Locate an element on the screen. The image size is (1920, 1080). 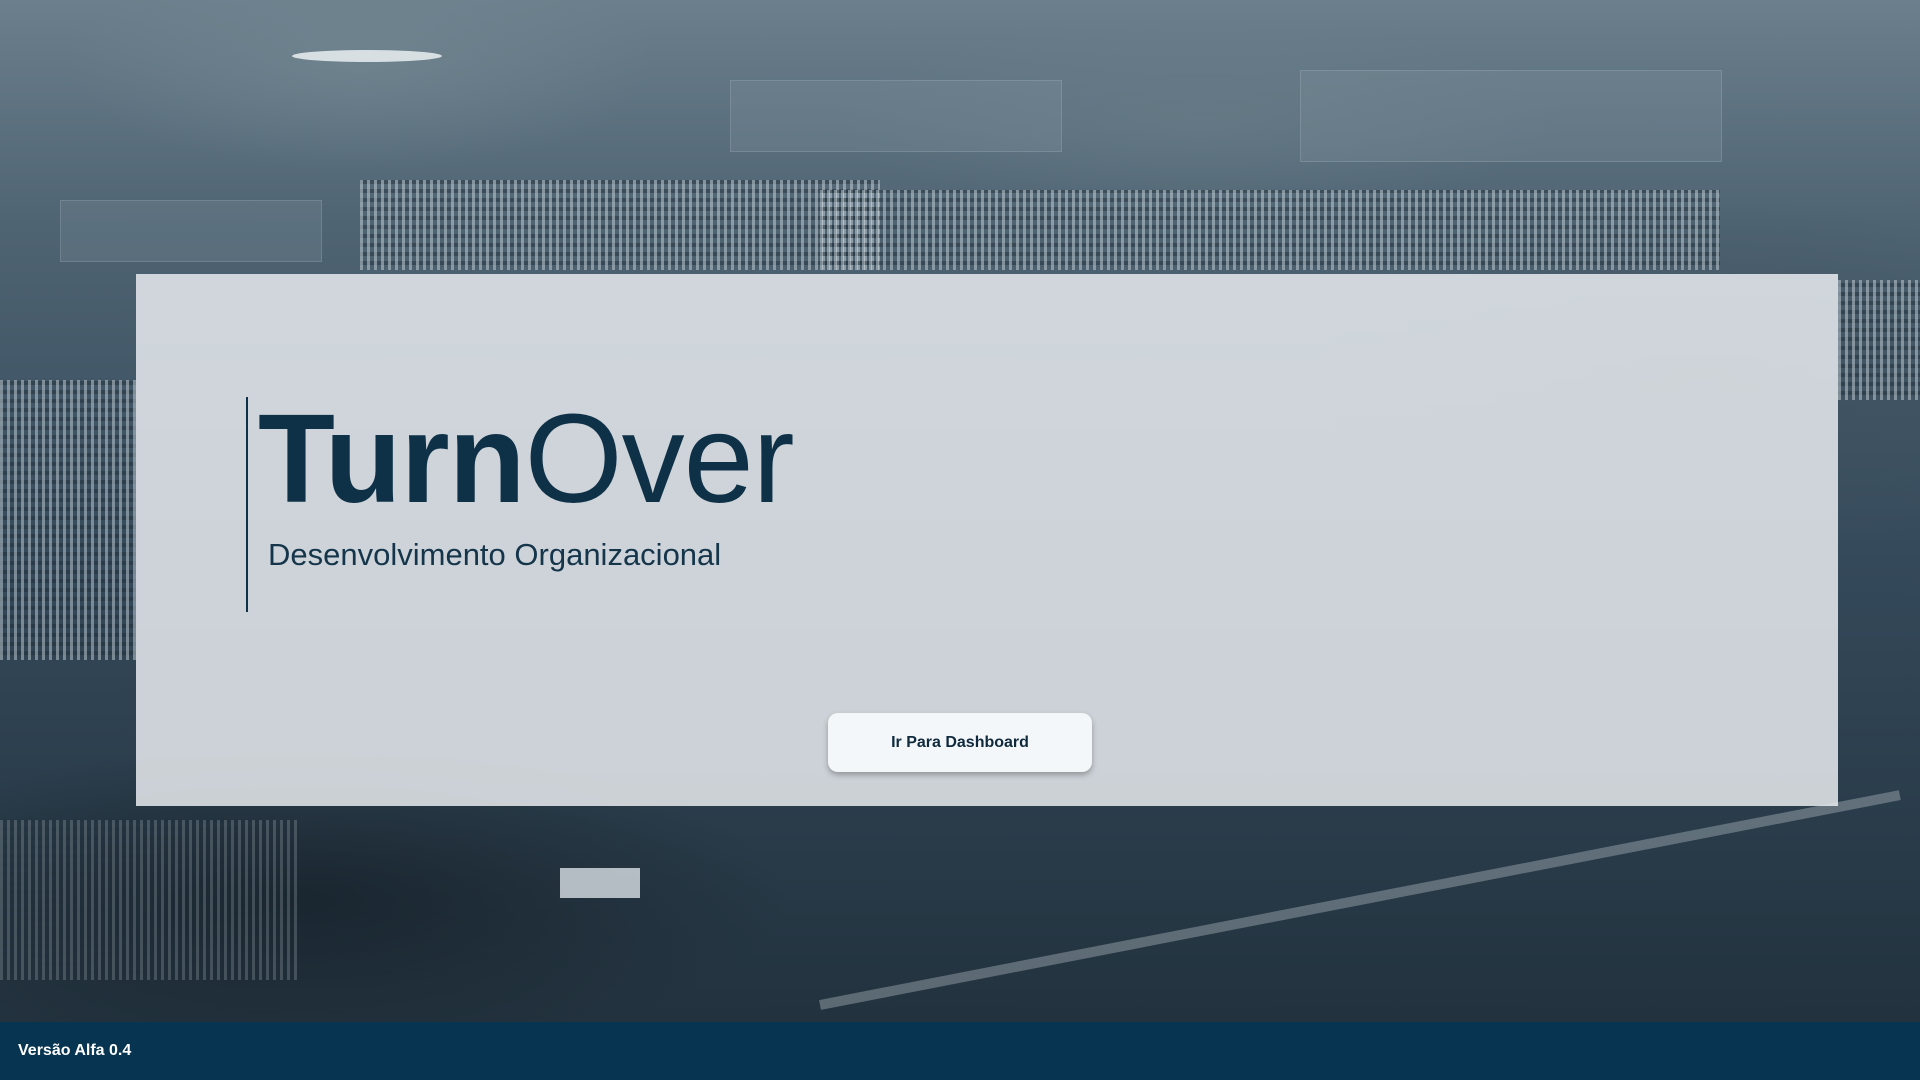
logo-title-light: Over is located at coordinates (659, 458).